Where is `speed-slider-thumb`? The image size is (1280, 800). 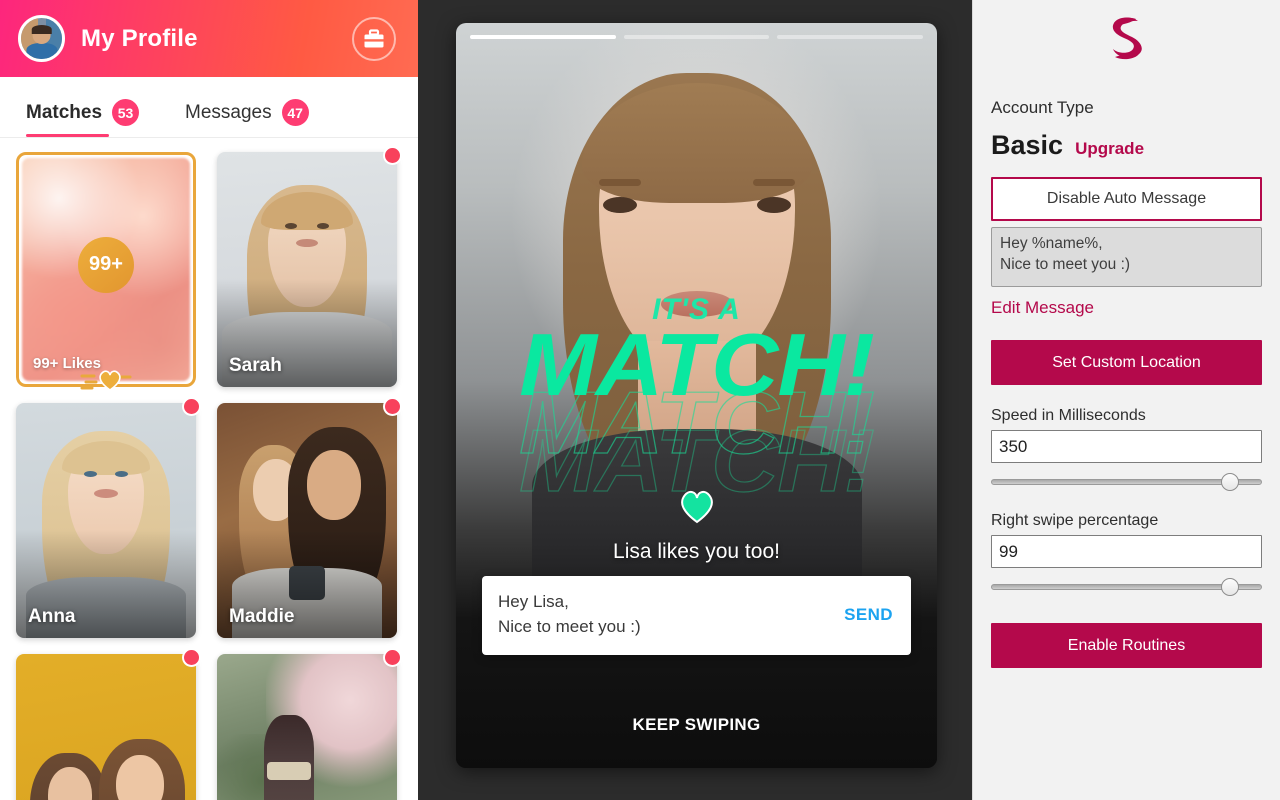 speed-slider-thumb is located at coordinates (1230, 482).